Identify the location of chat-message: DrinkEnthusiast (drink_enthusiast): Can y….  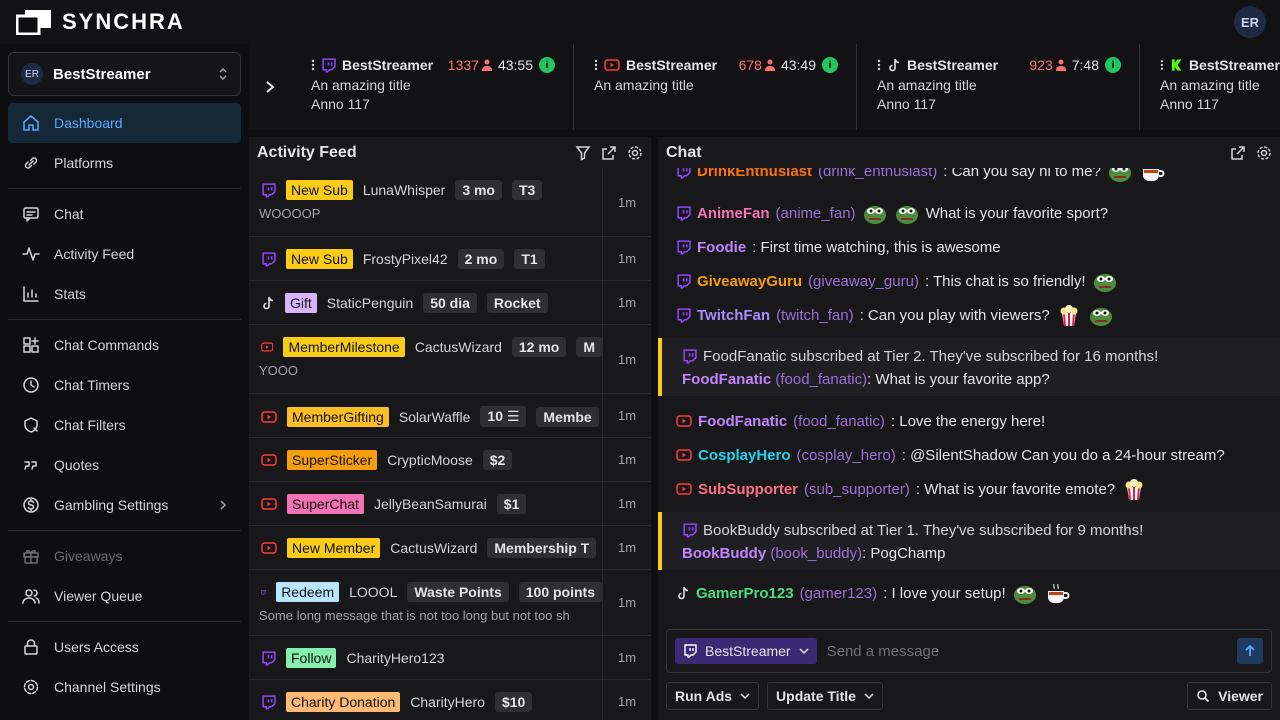
(969, 178).